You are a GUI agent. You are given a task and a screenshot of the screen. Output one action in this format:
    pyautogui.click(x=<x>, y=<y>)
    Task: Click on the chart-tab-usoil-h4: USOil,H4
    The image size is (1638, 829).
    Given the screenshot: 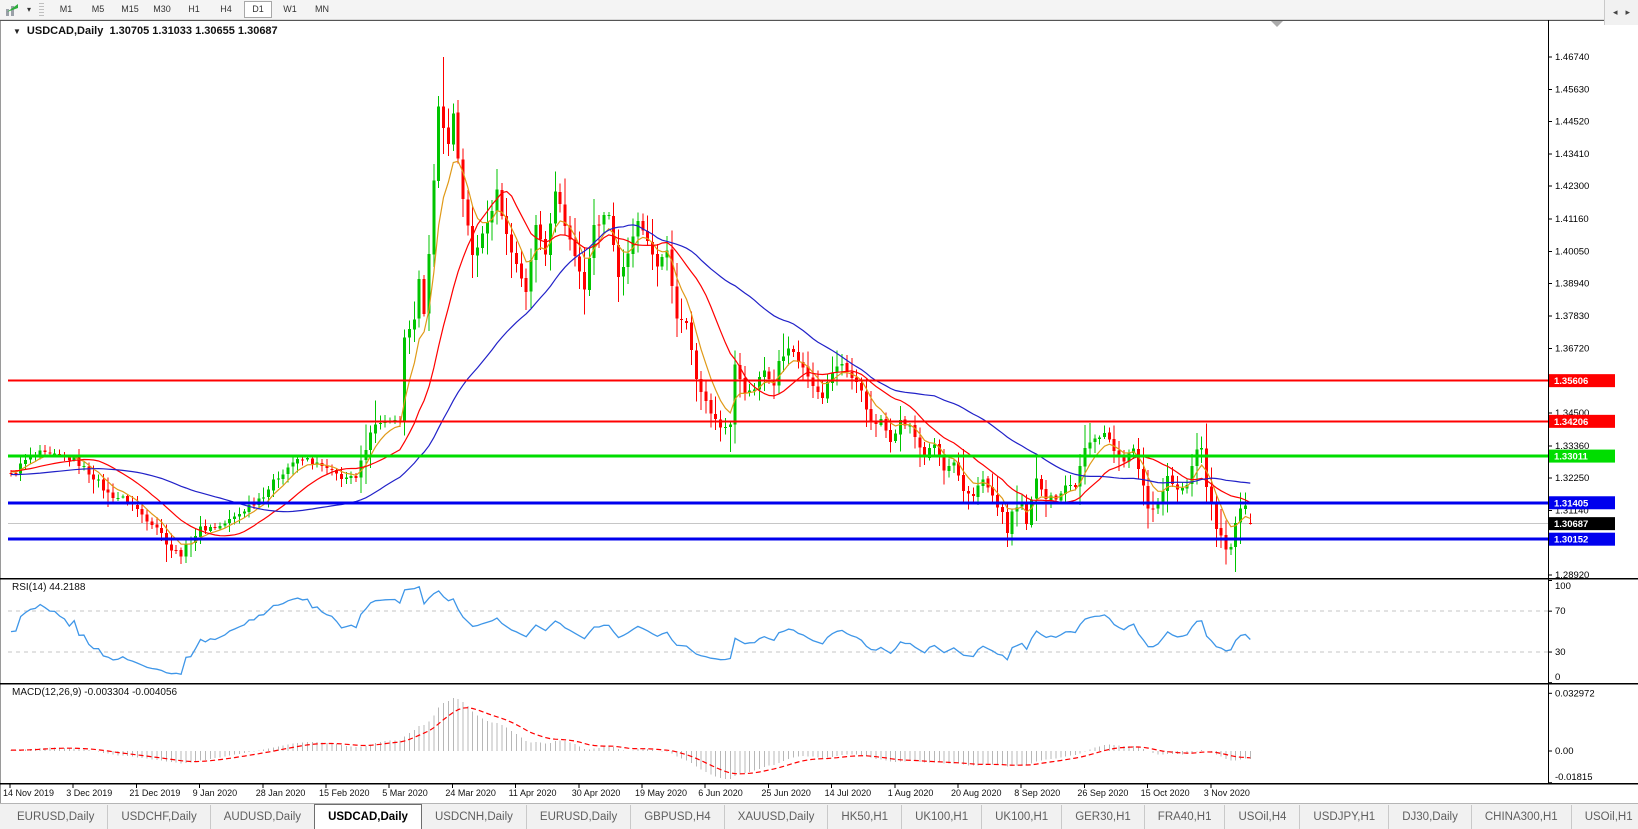 What is the action you would take?
    pyautogui.click(x=1261, y=817)
    